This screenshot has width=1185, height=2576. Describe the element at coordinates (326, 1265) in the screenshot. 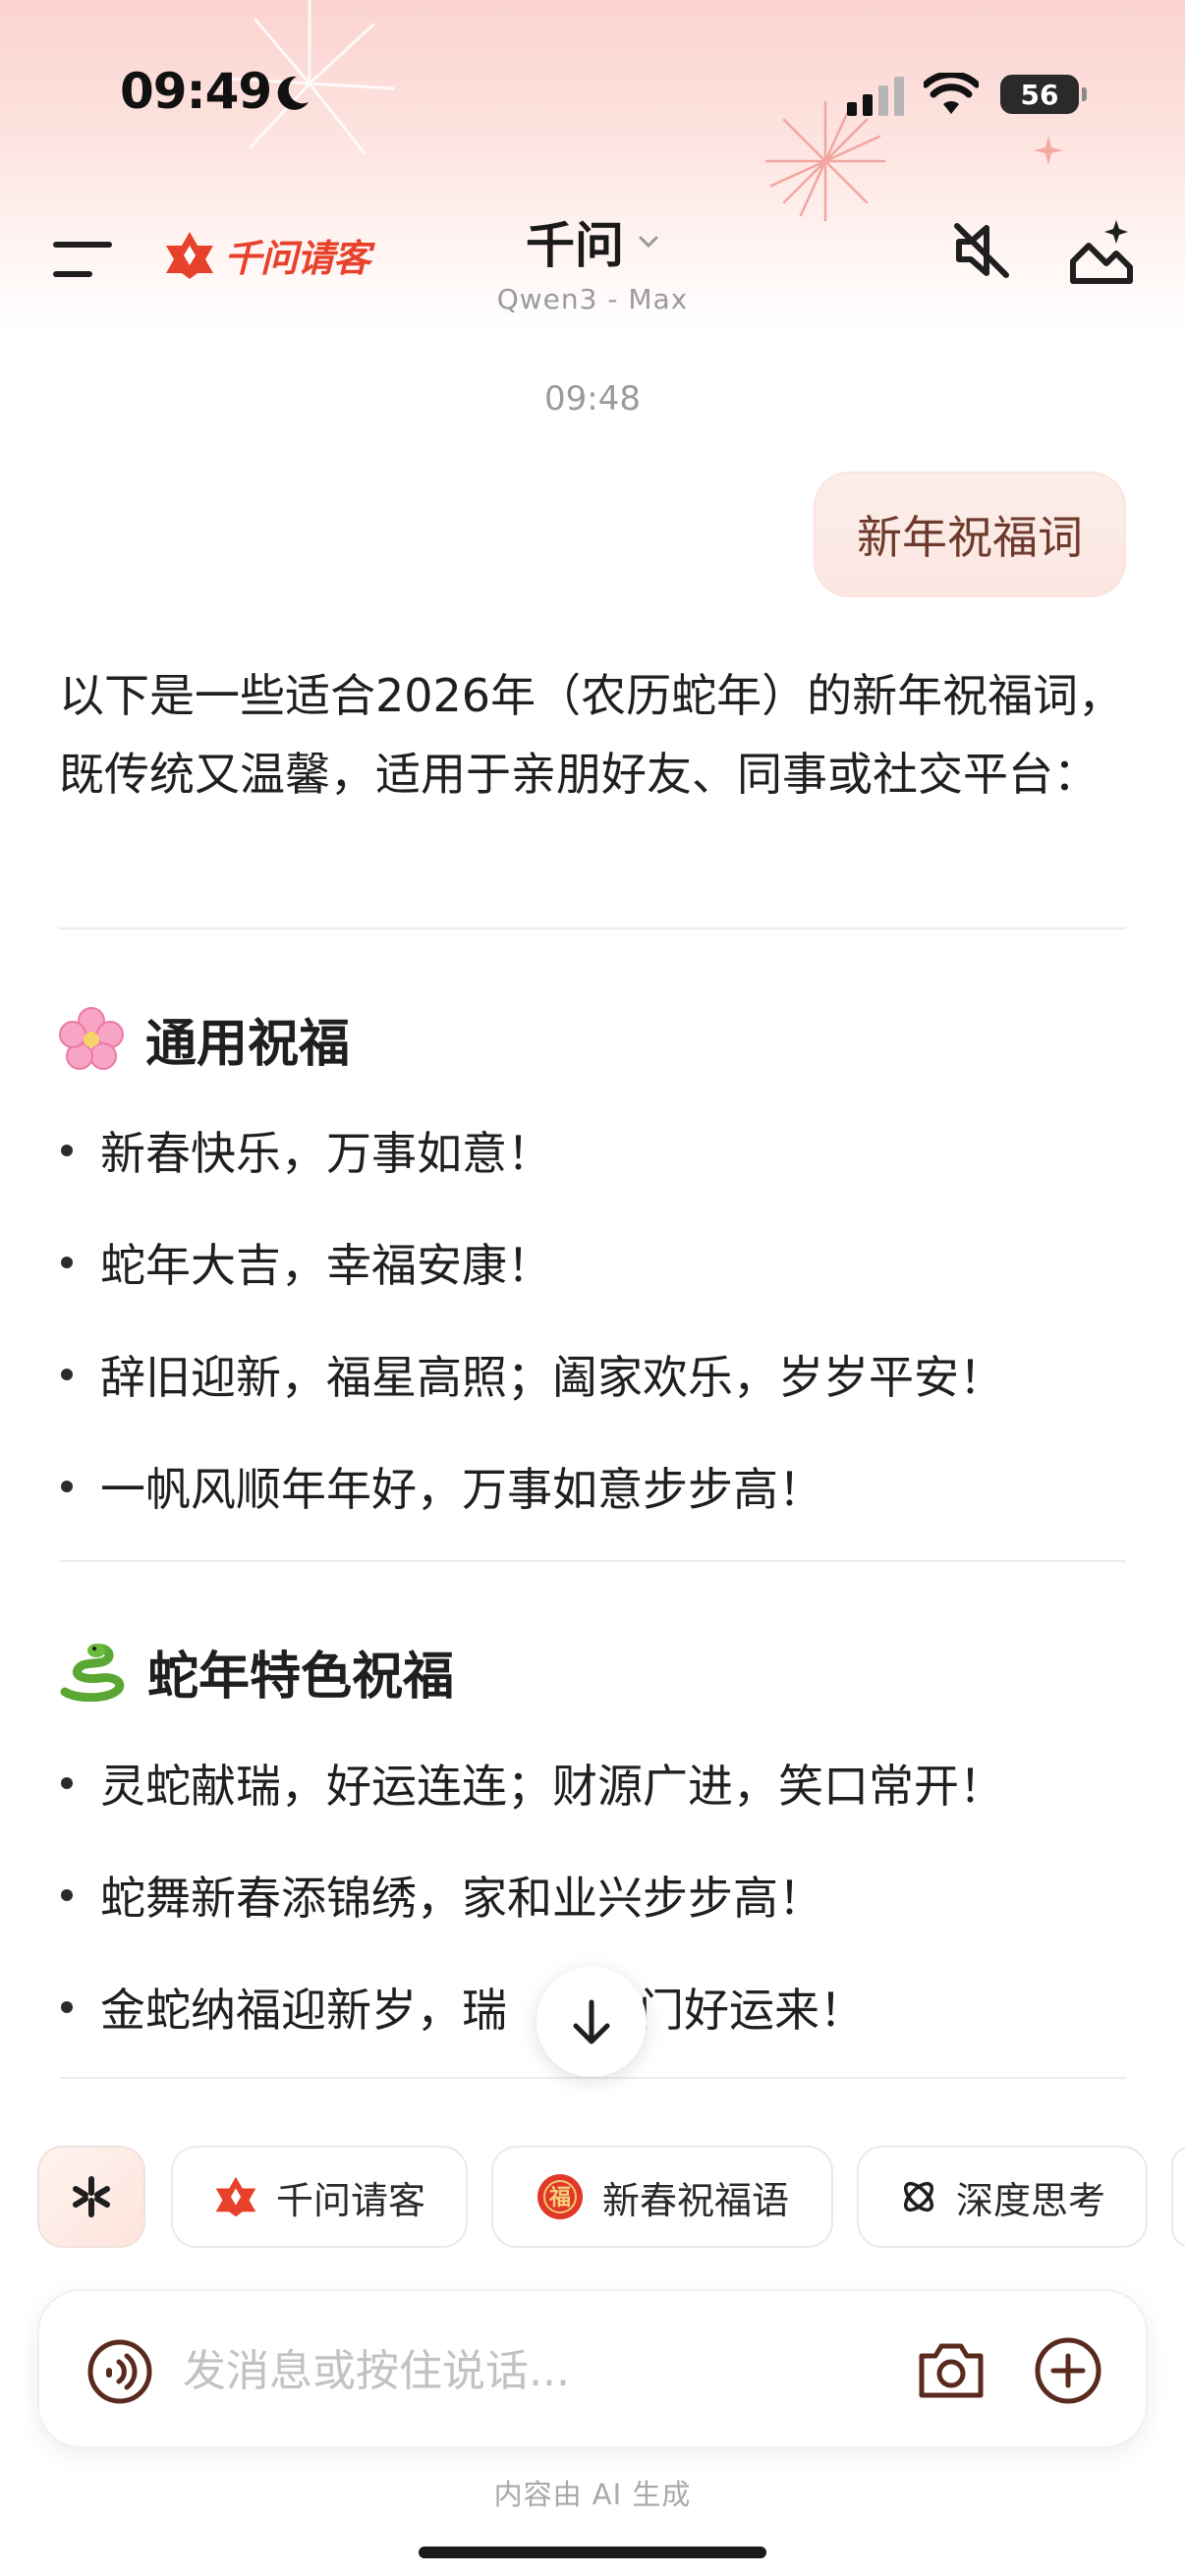

I see `list-item-text: 蛇年大吉，幸福安康！` at that location.